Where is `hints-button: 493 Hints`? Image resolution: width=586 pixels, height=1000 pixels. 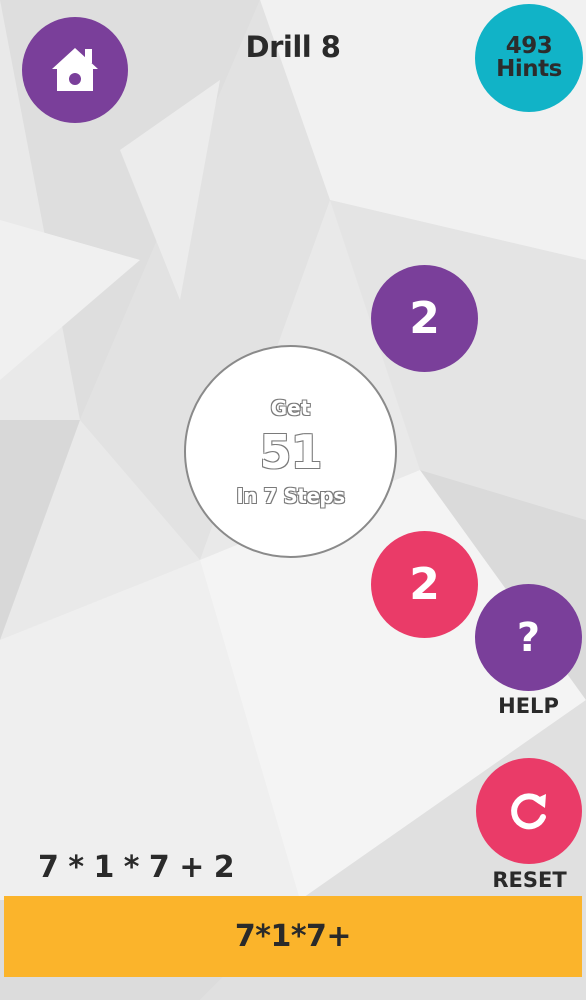 hints-button: 493 Hints is located at coordinates (529, 58).